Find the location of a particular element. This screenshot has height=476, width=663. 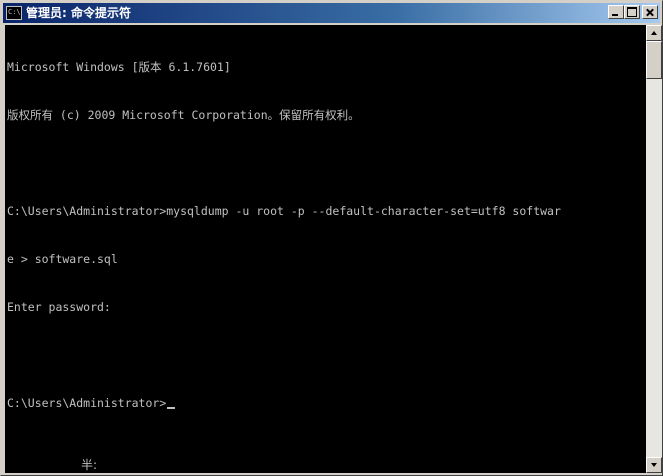

console-prompt-line: C:\Users\Administrator> is located at coordinates (284, 403).